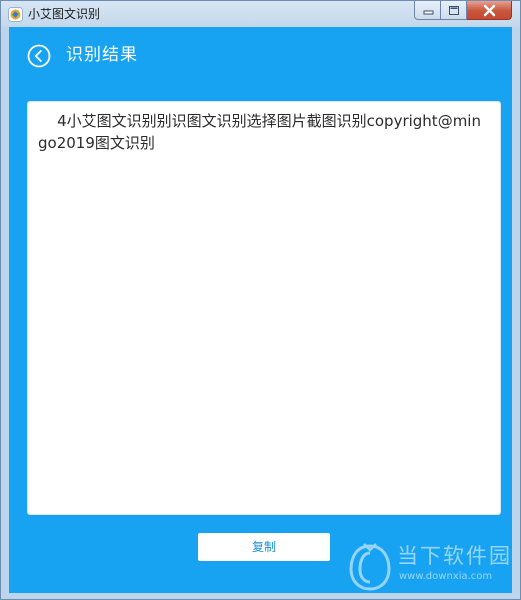 The width and height of the screenshot is (521, 600). Describe the element at coordinates (446, 576) in the screenshot. I see `watermark-url: www.downxia.com` at that location.